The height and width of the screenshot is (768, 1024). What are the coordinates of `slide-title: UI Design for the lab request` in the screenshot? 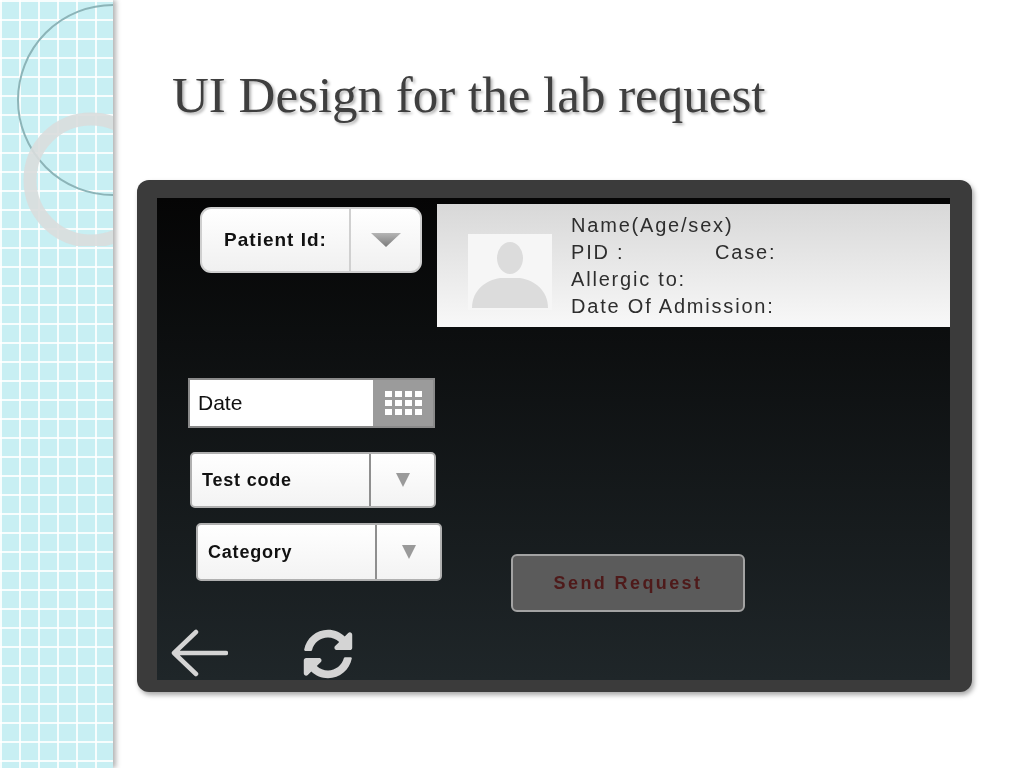 It's located at (469, 95).